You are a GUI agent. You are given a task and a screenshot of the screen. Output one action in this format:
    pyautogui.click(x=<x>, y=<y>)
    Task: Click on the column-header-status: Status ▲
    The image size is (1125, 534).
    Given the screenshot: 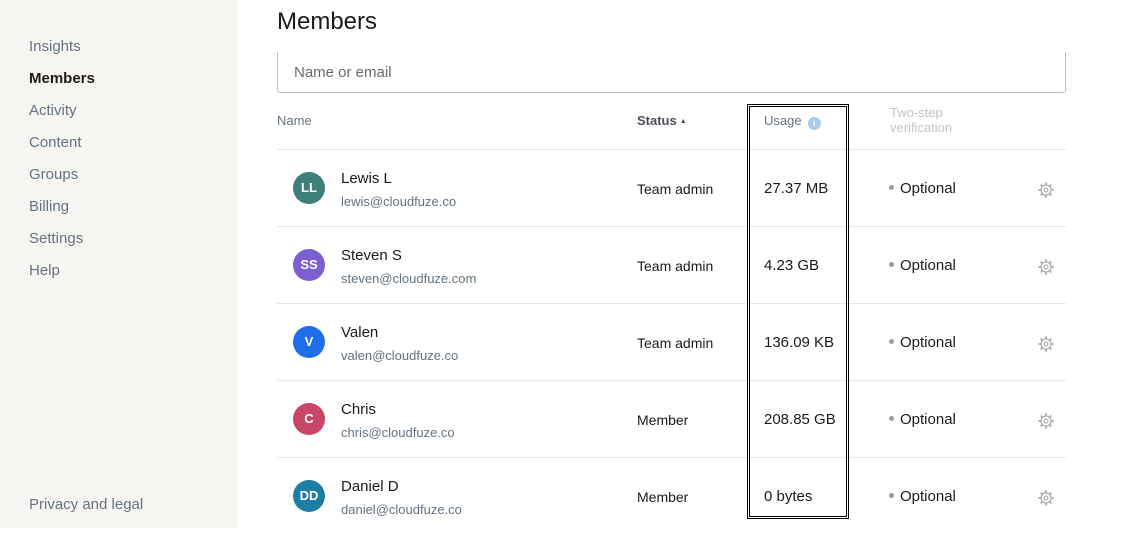 What is the action you would take?
    pyautogui.click(x=662, y=120)
    